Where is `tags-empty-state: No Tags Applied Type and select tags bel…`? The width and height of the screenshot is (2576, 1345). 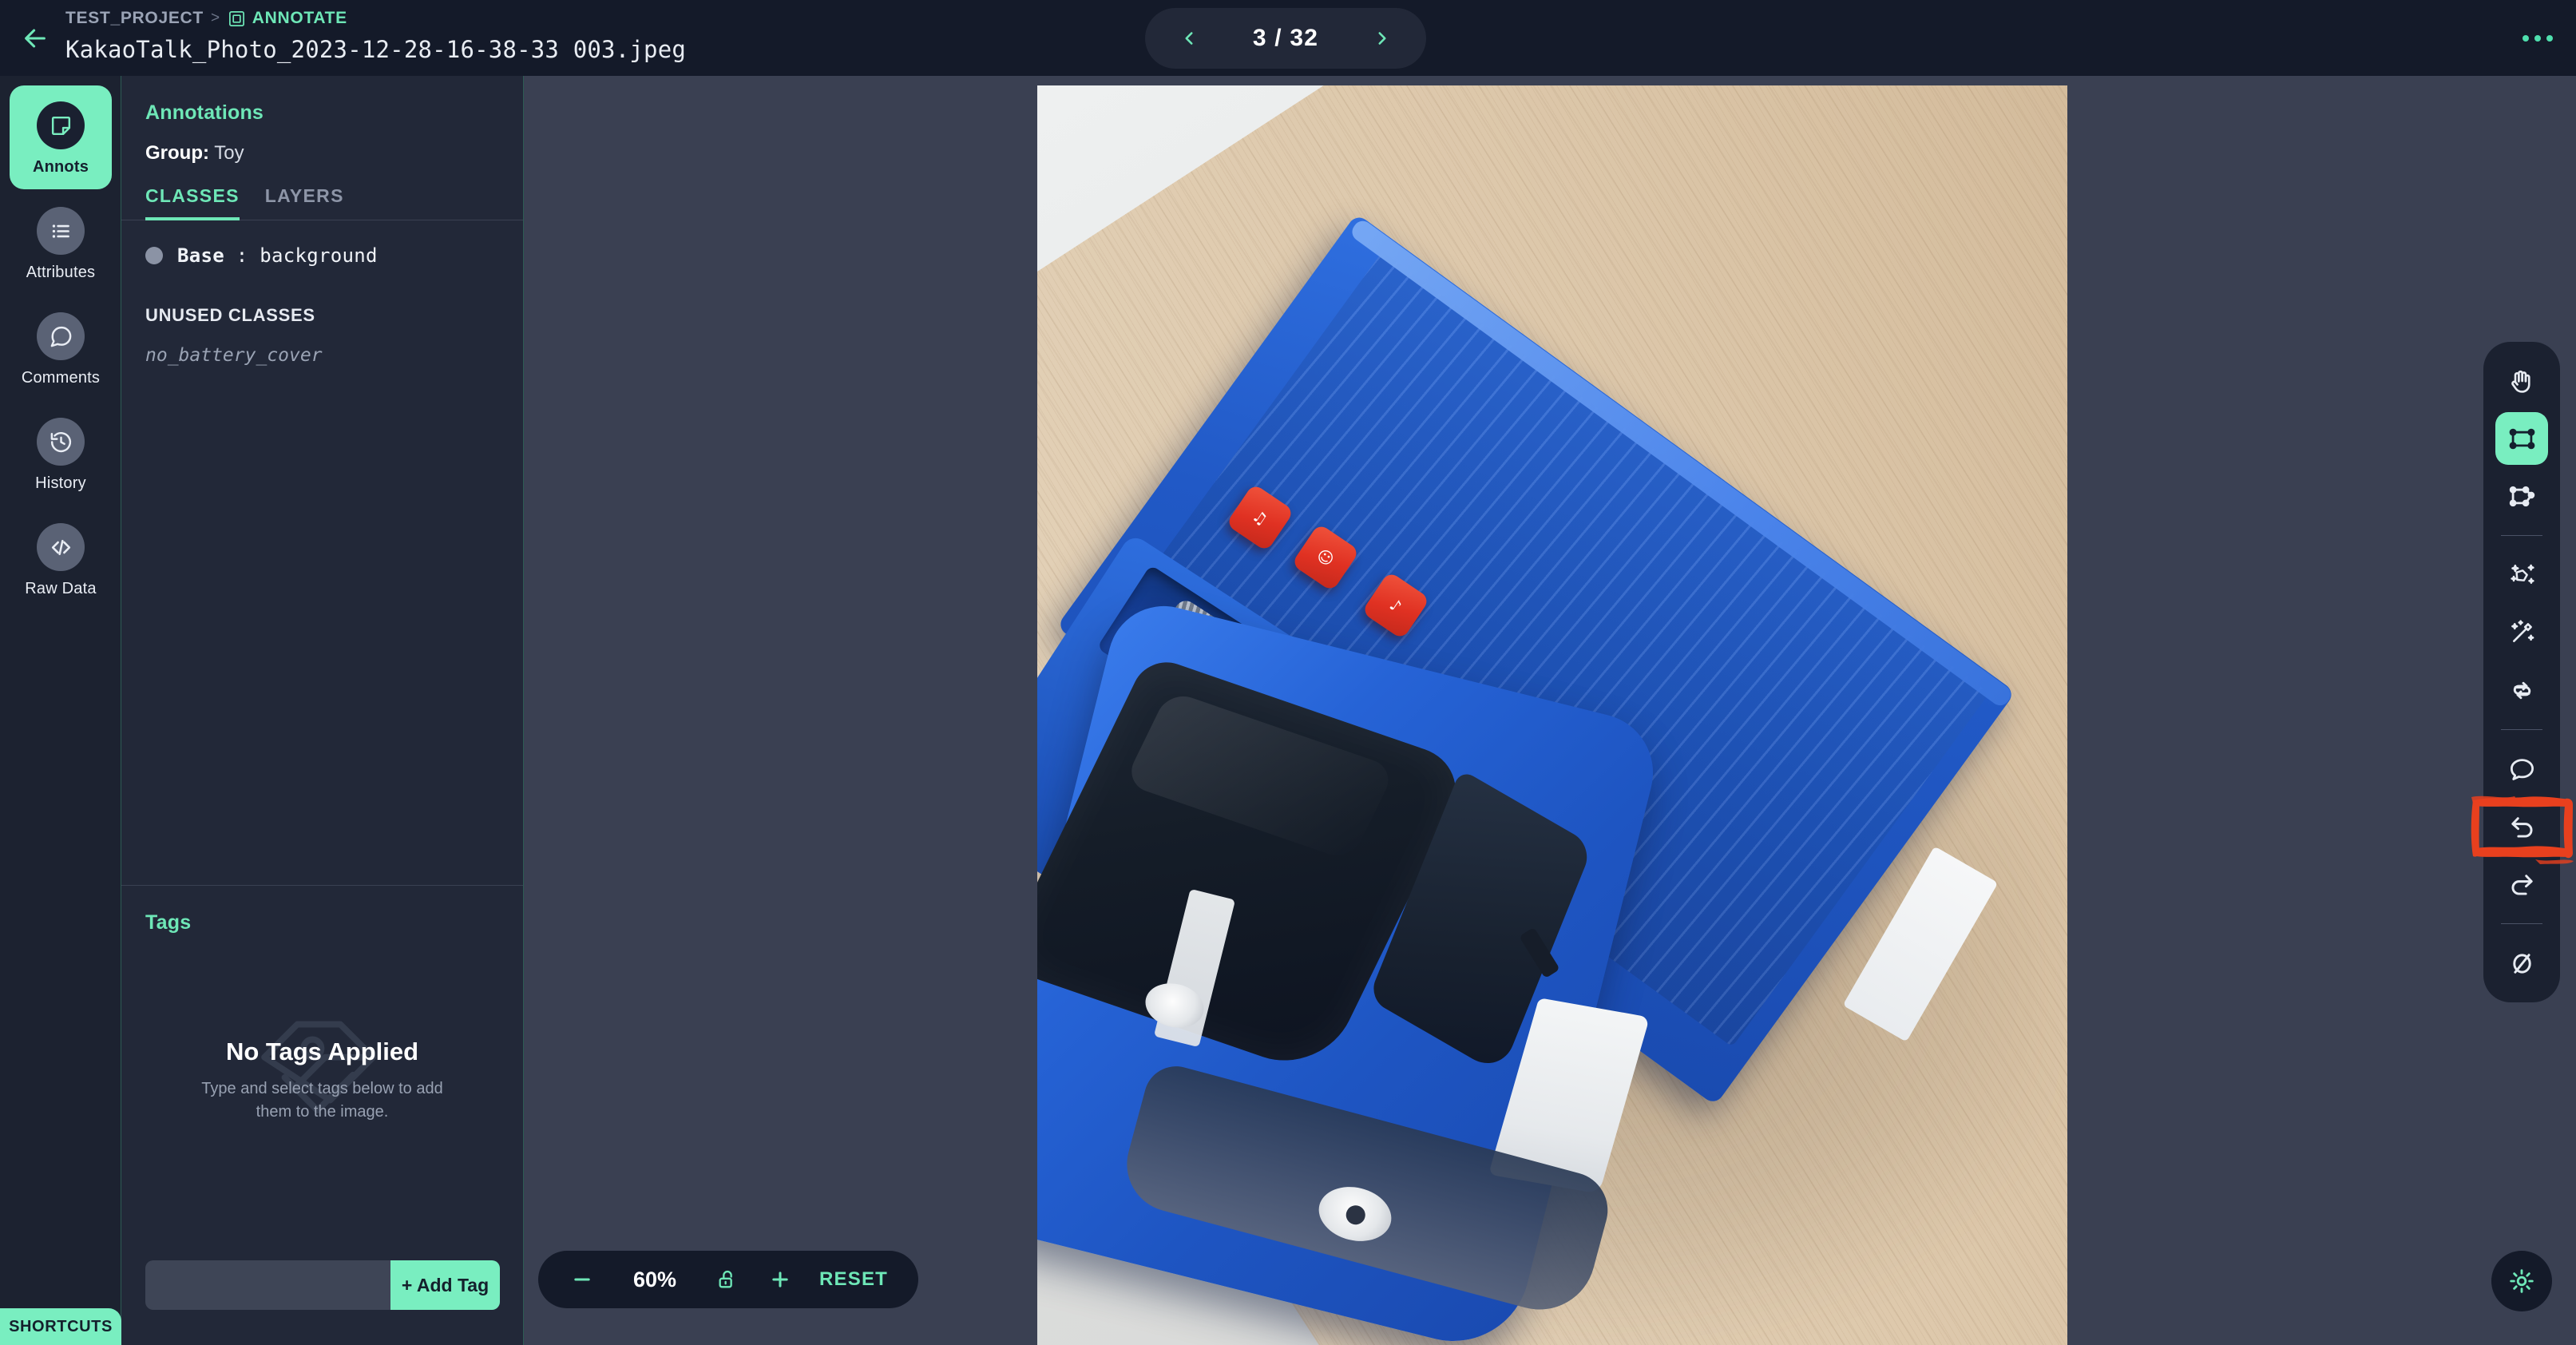
tags-empty-state: No Tags Applied Type and select tags bel… is located at coordinates (322, 1081).